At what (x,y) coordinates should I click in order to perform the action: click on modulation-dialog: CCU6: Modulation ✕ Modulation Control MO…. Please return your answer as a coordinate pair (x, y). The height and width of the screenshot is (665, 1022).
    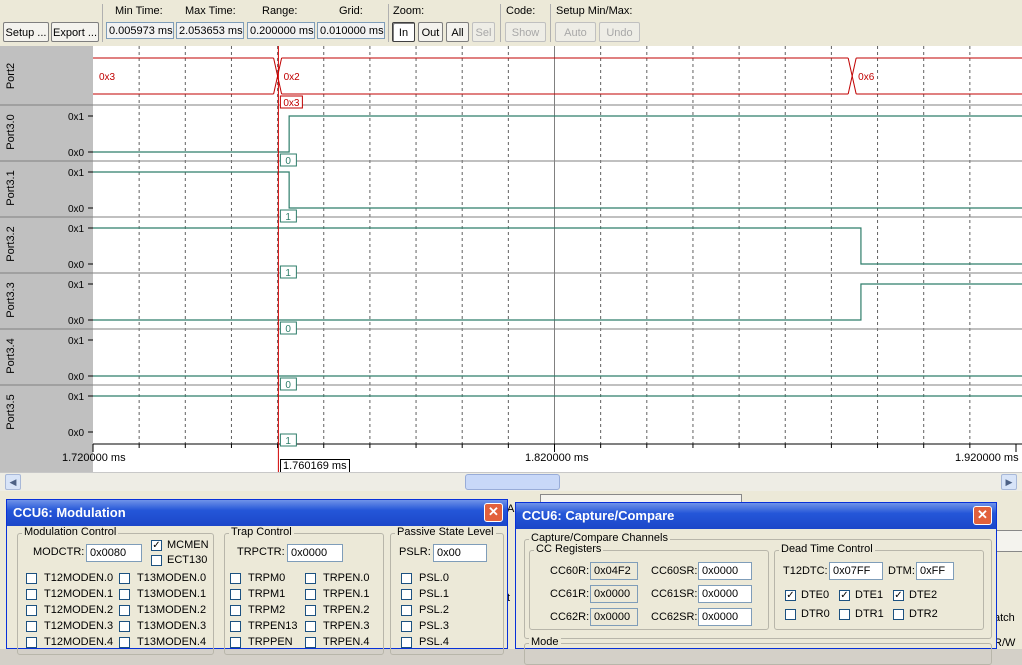
    Looking at the image, I should click on (257, 577).